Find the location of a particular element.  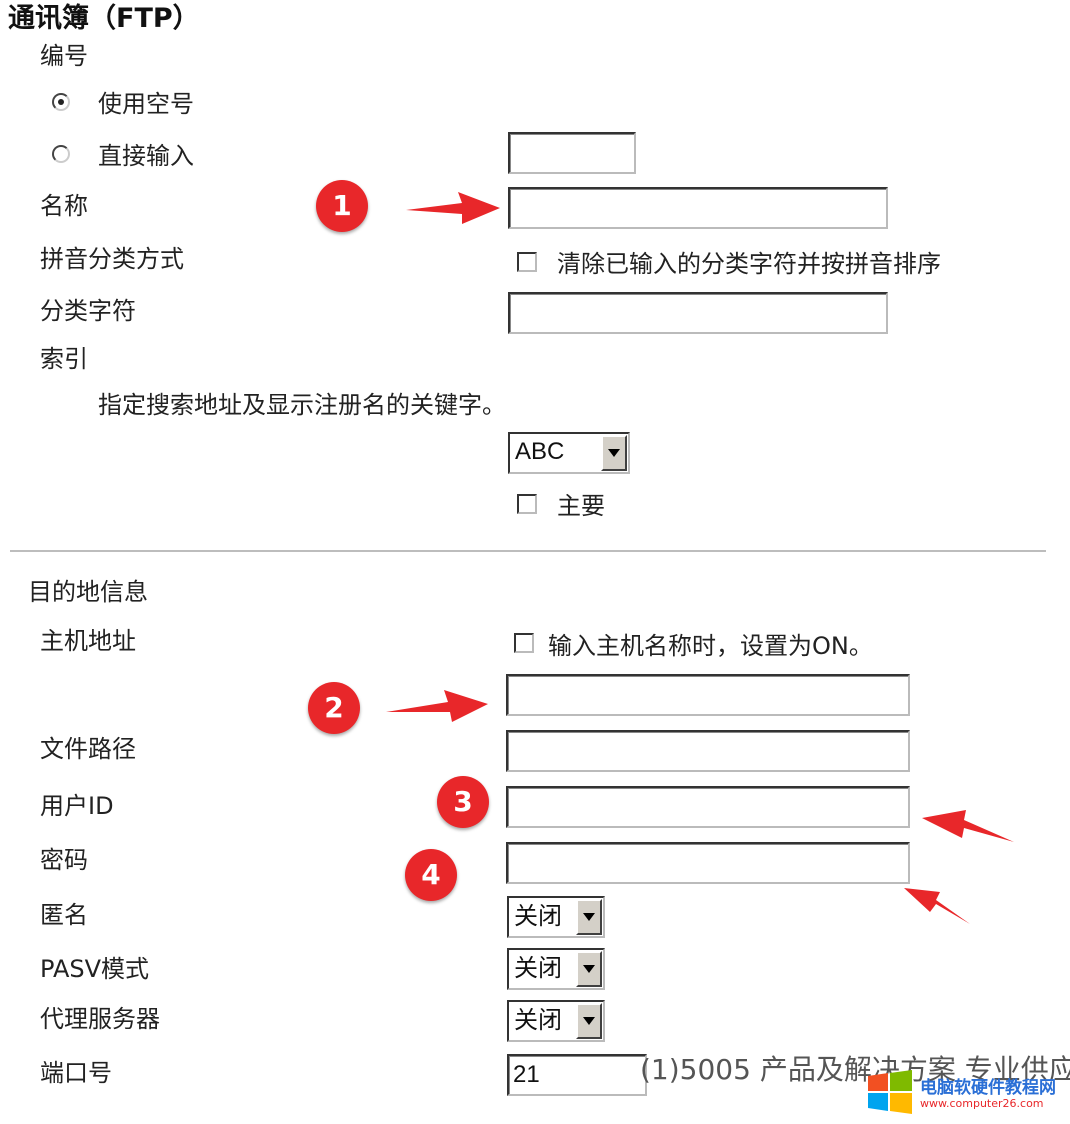

annotation-badge-4: 4 is located at coordinates (431, 875).